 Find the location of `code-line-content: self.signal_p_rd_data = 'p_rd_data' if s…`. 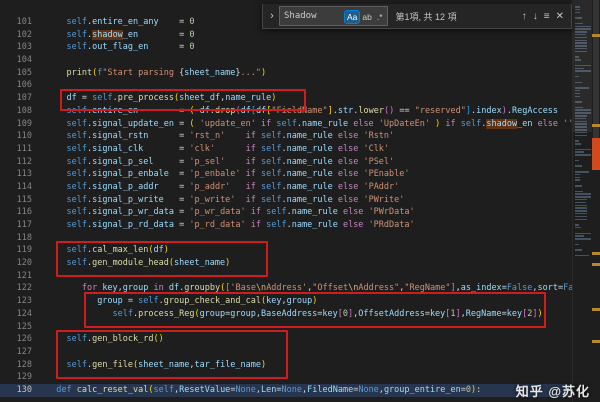

code-line-content: self.signal_p_rd_data = 'p_rd_data' if s… is located at coordinates (309, 225).